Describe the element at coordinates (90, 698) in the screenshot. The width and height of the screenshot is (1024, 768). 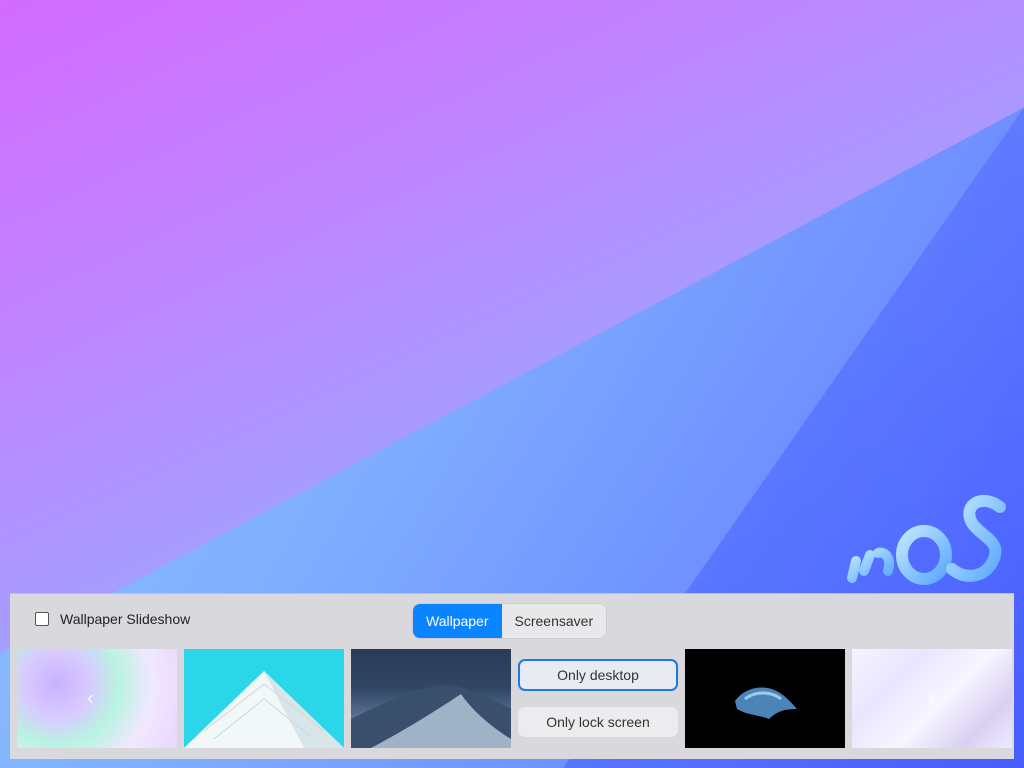
I see `chevron-left-icon: ‹` at that location.